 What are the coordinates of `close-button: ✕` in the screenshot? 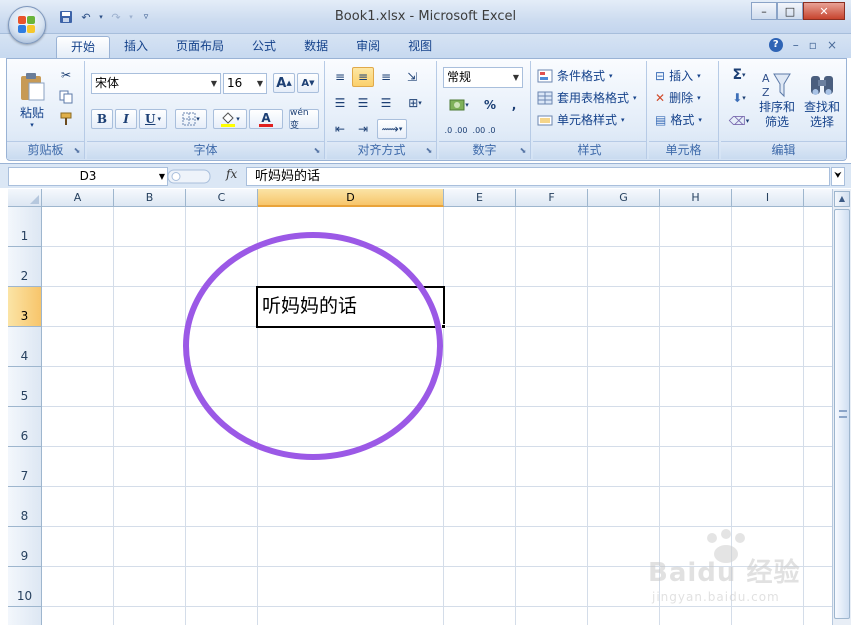 It's located at (824, 11).